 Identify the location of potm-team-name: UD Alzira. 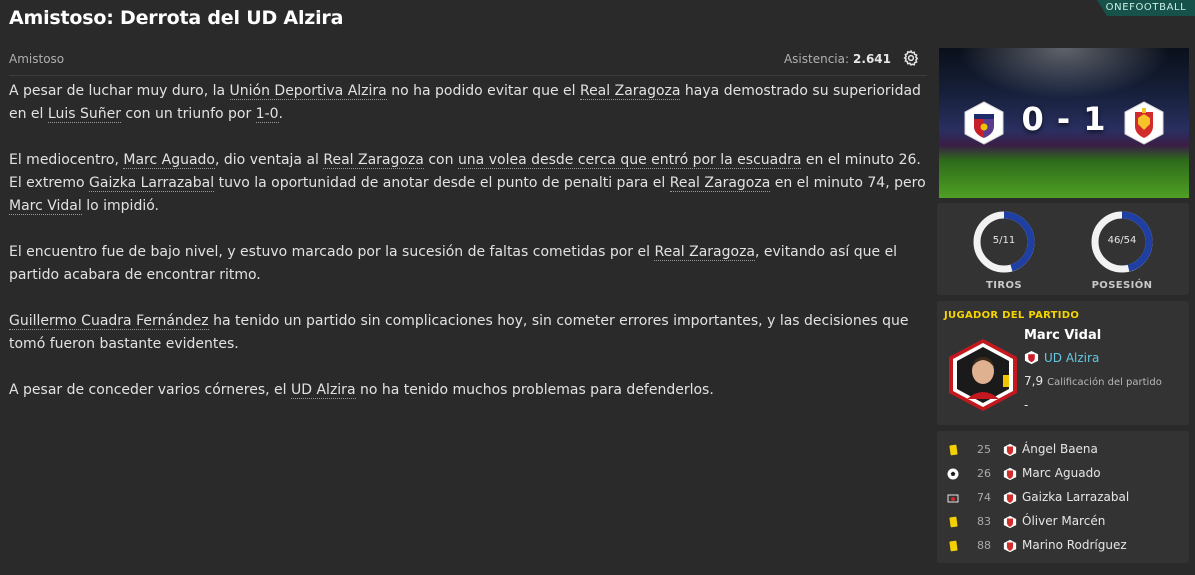
(1072, 357).